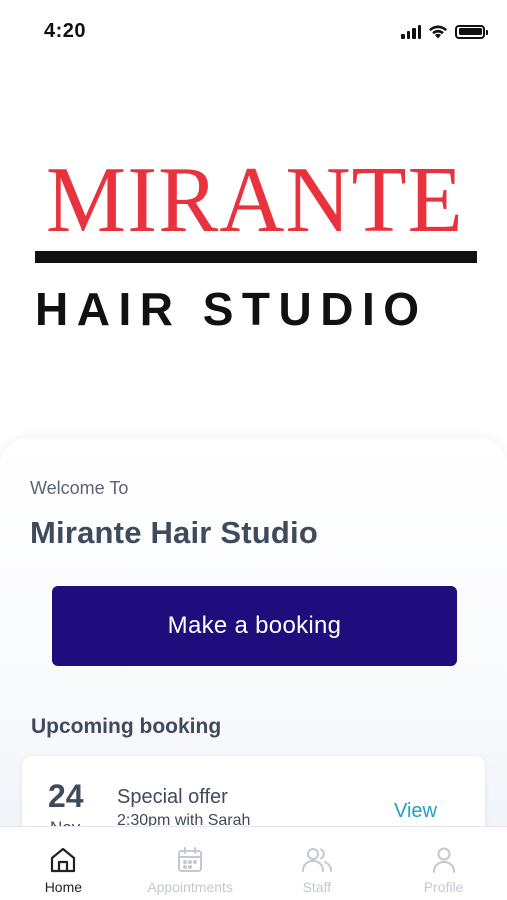 Image resolution: width=507 pixels, height=900 pixels. Describe the element at coordinates (256, 257) in the screenshot. I see `logo-divider` at that location.